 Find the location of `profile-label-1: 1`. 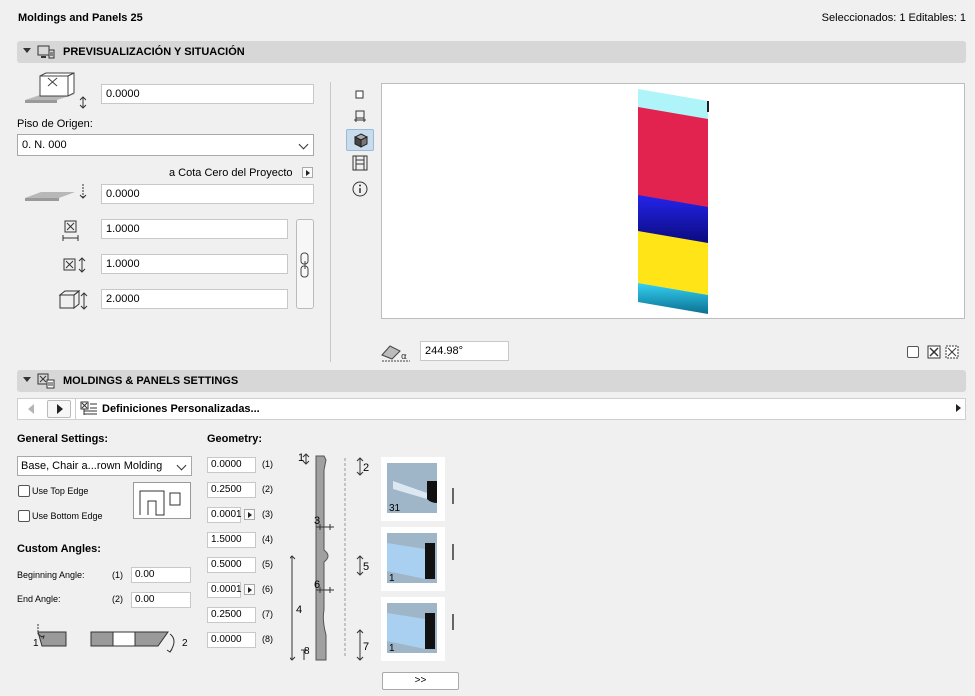

profile-label-1: 1 is located at coordinates (301, 458).